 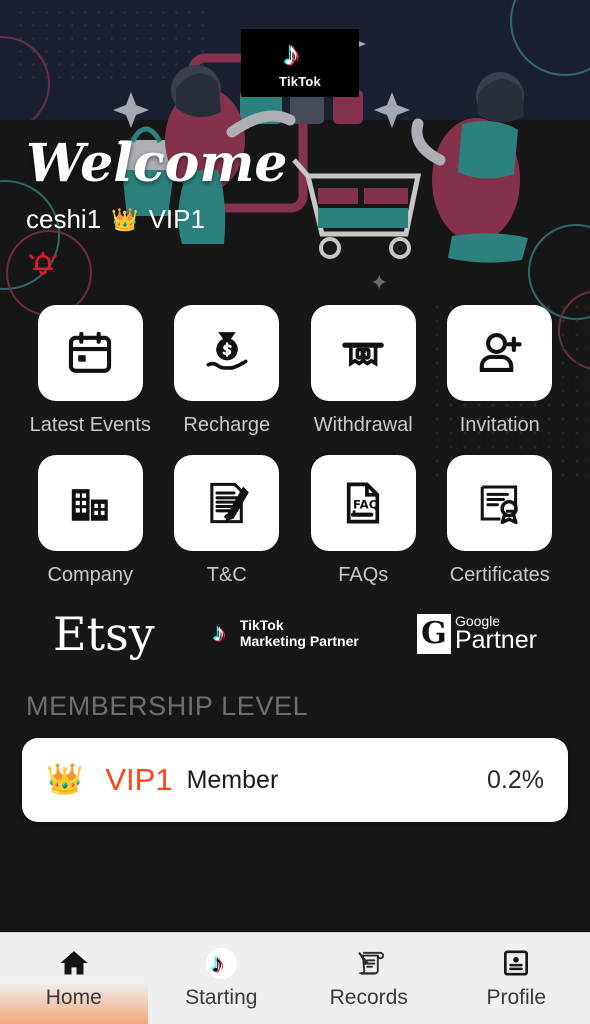 I want to click on user-vip-level: VIP1, so click(x=176, y=219).